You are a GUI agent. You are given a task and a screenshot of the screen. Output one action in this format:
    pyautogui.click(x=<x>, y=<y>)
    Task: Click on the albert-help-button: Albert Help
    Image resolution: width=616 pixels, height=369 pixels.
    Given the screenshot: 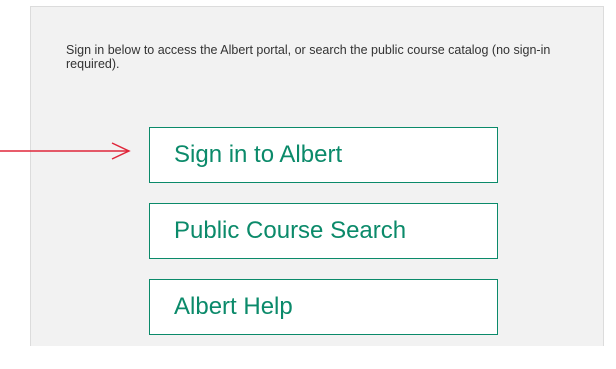 What is the action you would take?
    pyautogui.click(x=323, y=307)
    